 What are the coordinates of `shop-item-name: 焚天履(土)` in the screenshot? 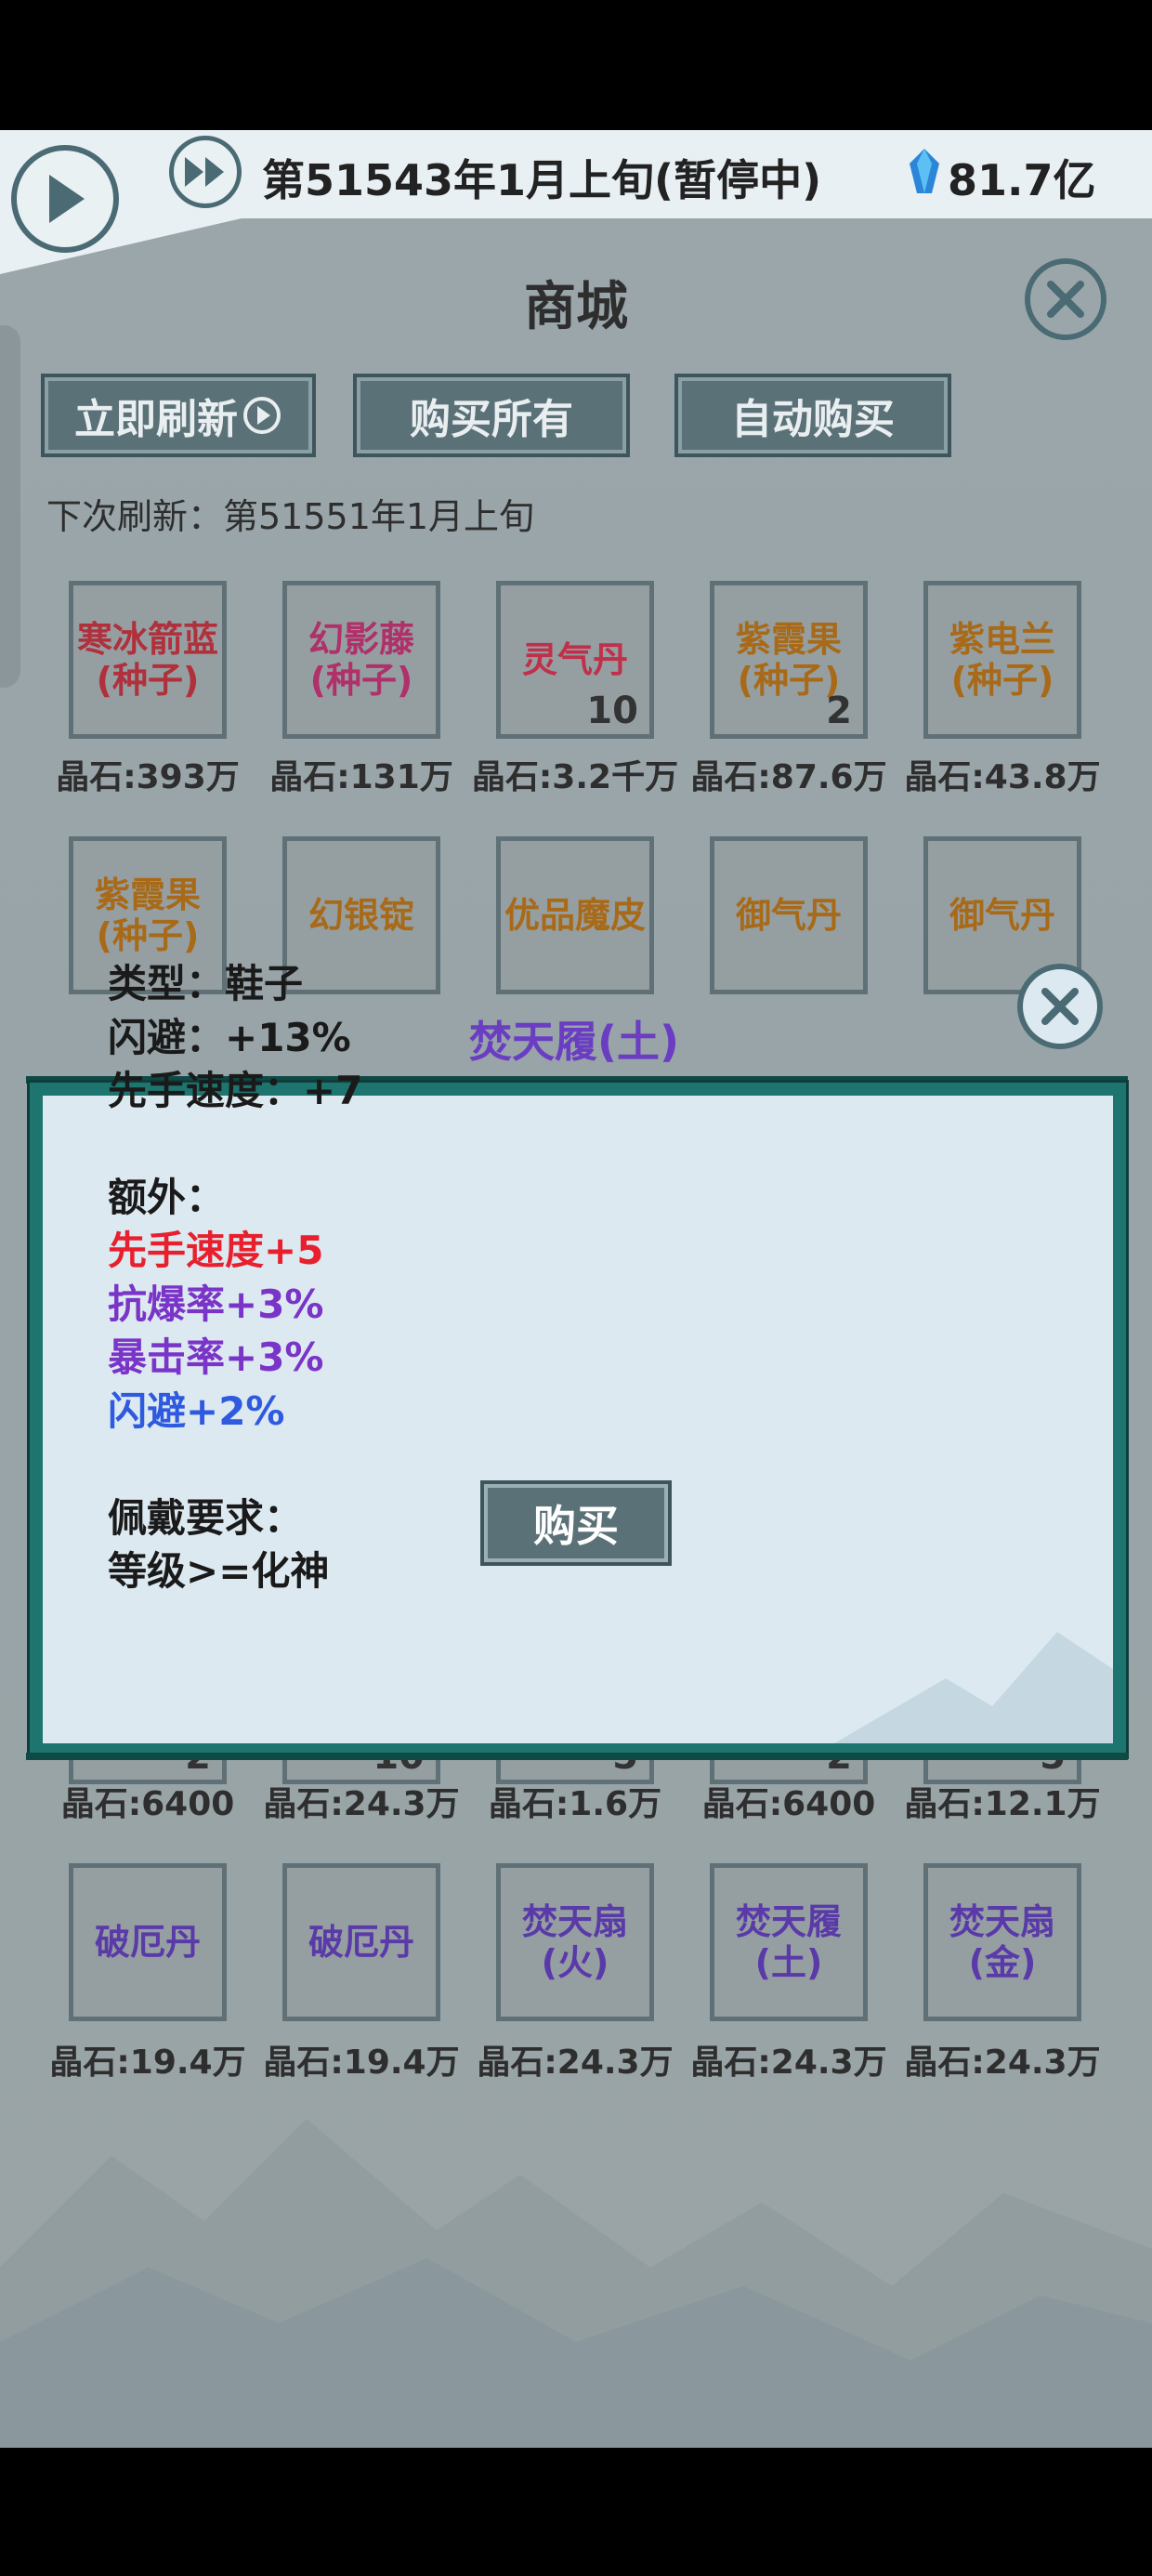 It's located at (788, 1942).